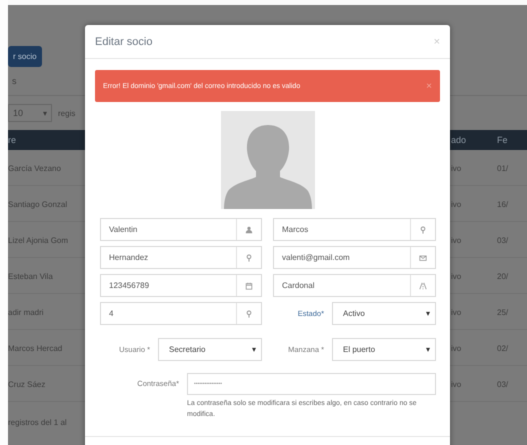 The image size is (527, 445). What do you see at coordinates (67, 113) in the screenshot?
I see `page-size-label: regis` at bounding box center [67, 113].